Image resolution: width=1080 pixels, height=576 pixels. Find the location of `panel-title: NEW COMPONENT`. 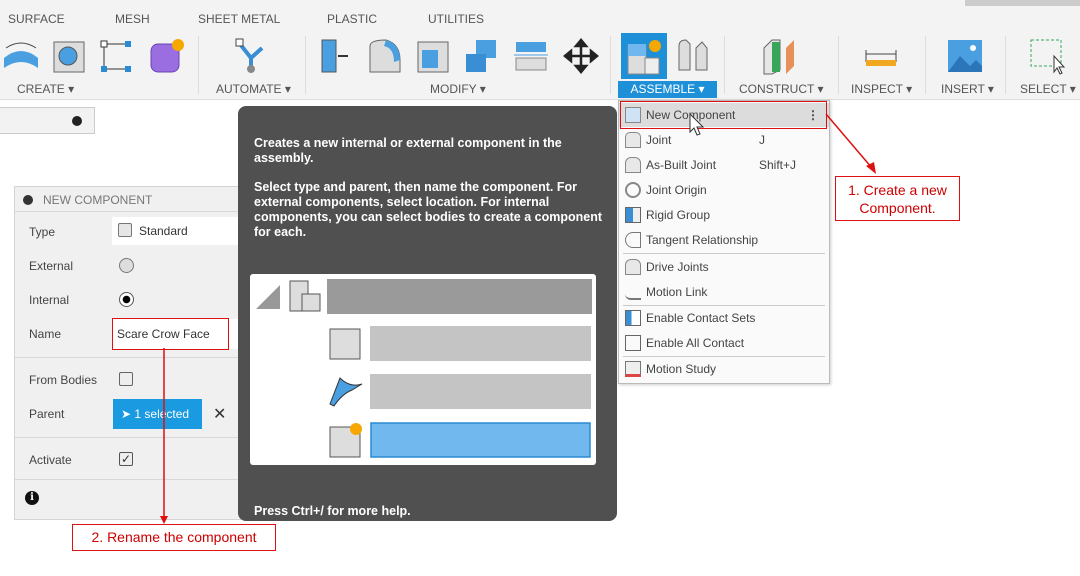

panel-title: NEW COMPONENT is located at coordinates (98, 200).